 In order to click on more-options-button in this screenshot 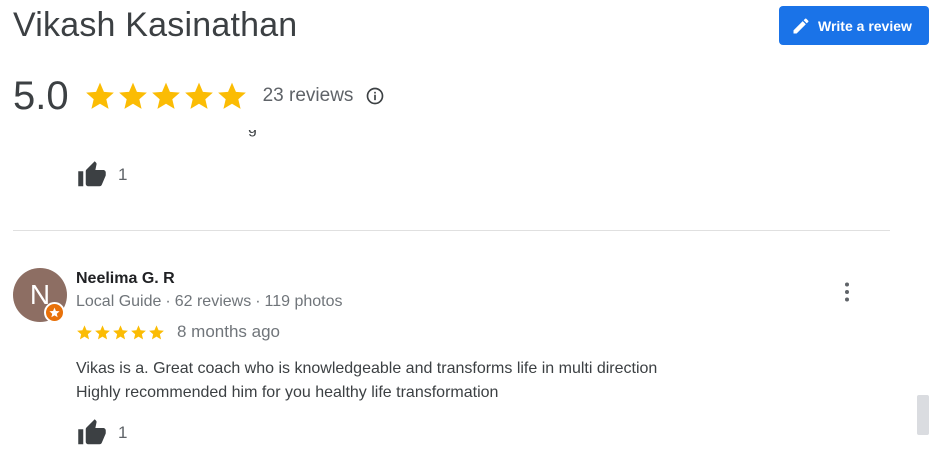, I will do `click(847, 292)`.